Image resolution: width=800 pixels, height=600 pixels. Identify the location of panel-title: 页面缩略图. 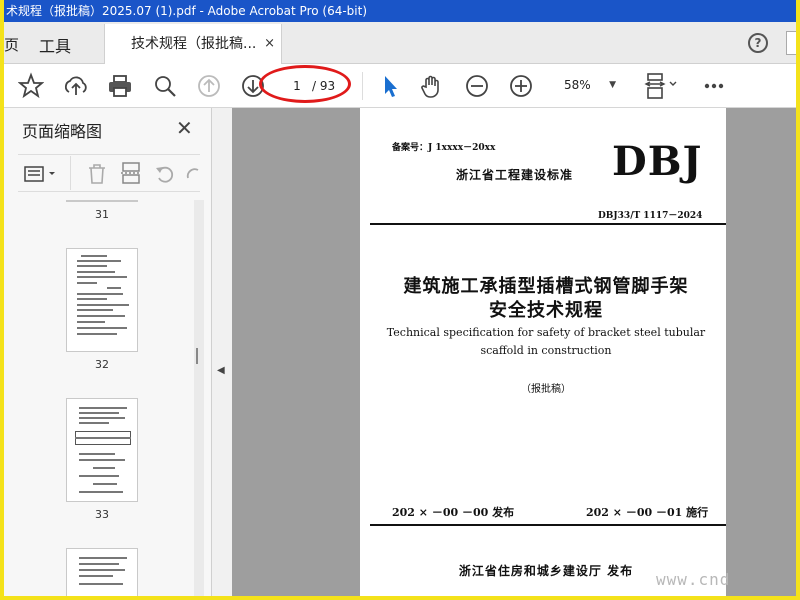
(62, 131).